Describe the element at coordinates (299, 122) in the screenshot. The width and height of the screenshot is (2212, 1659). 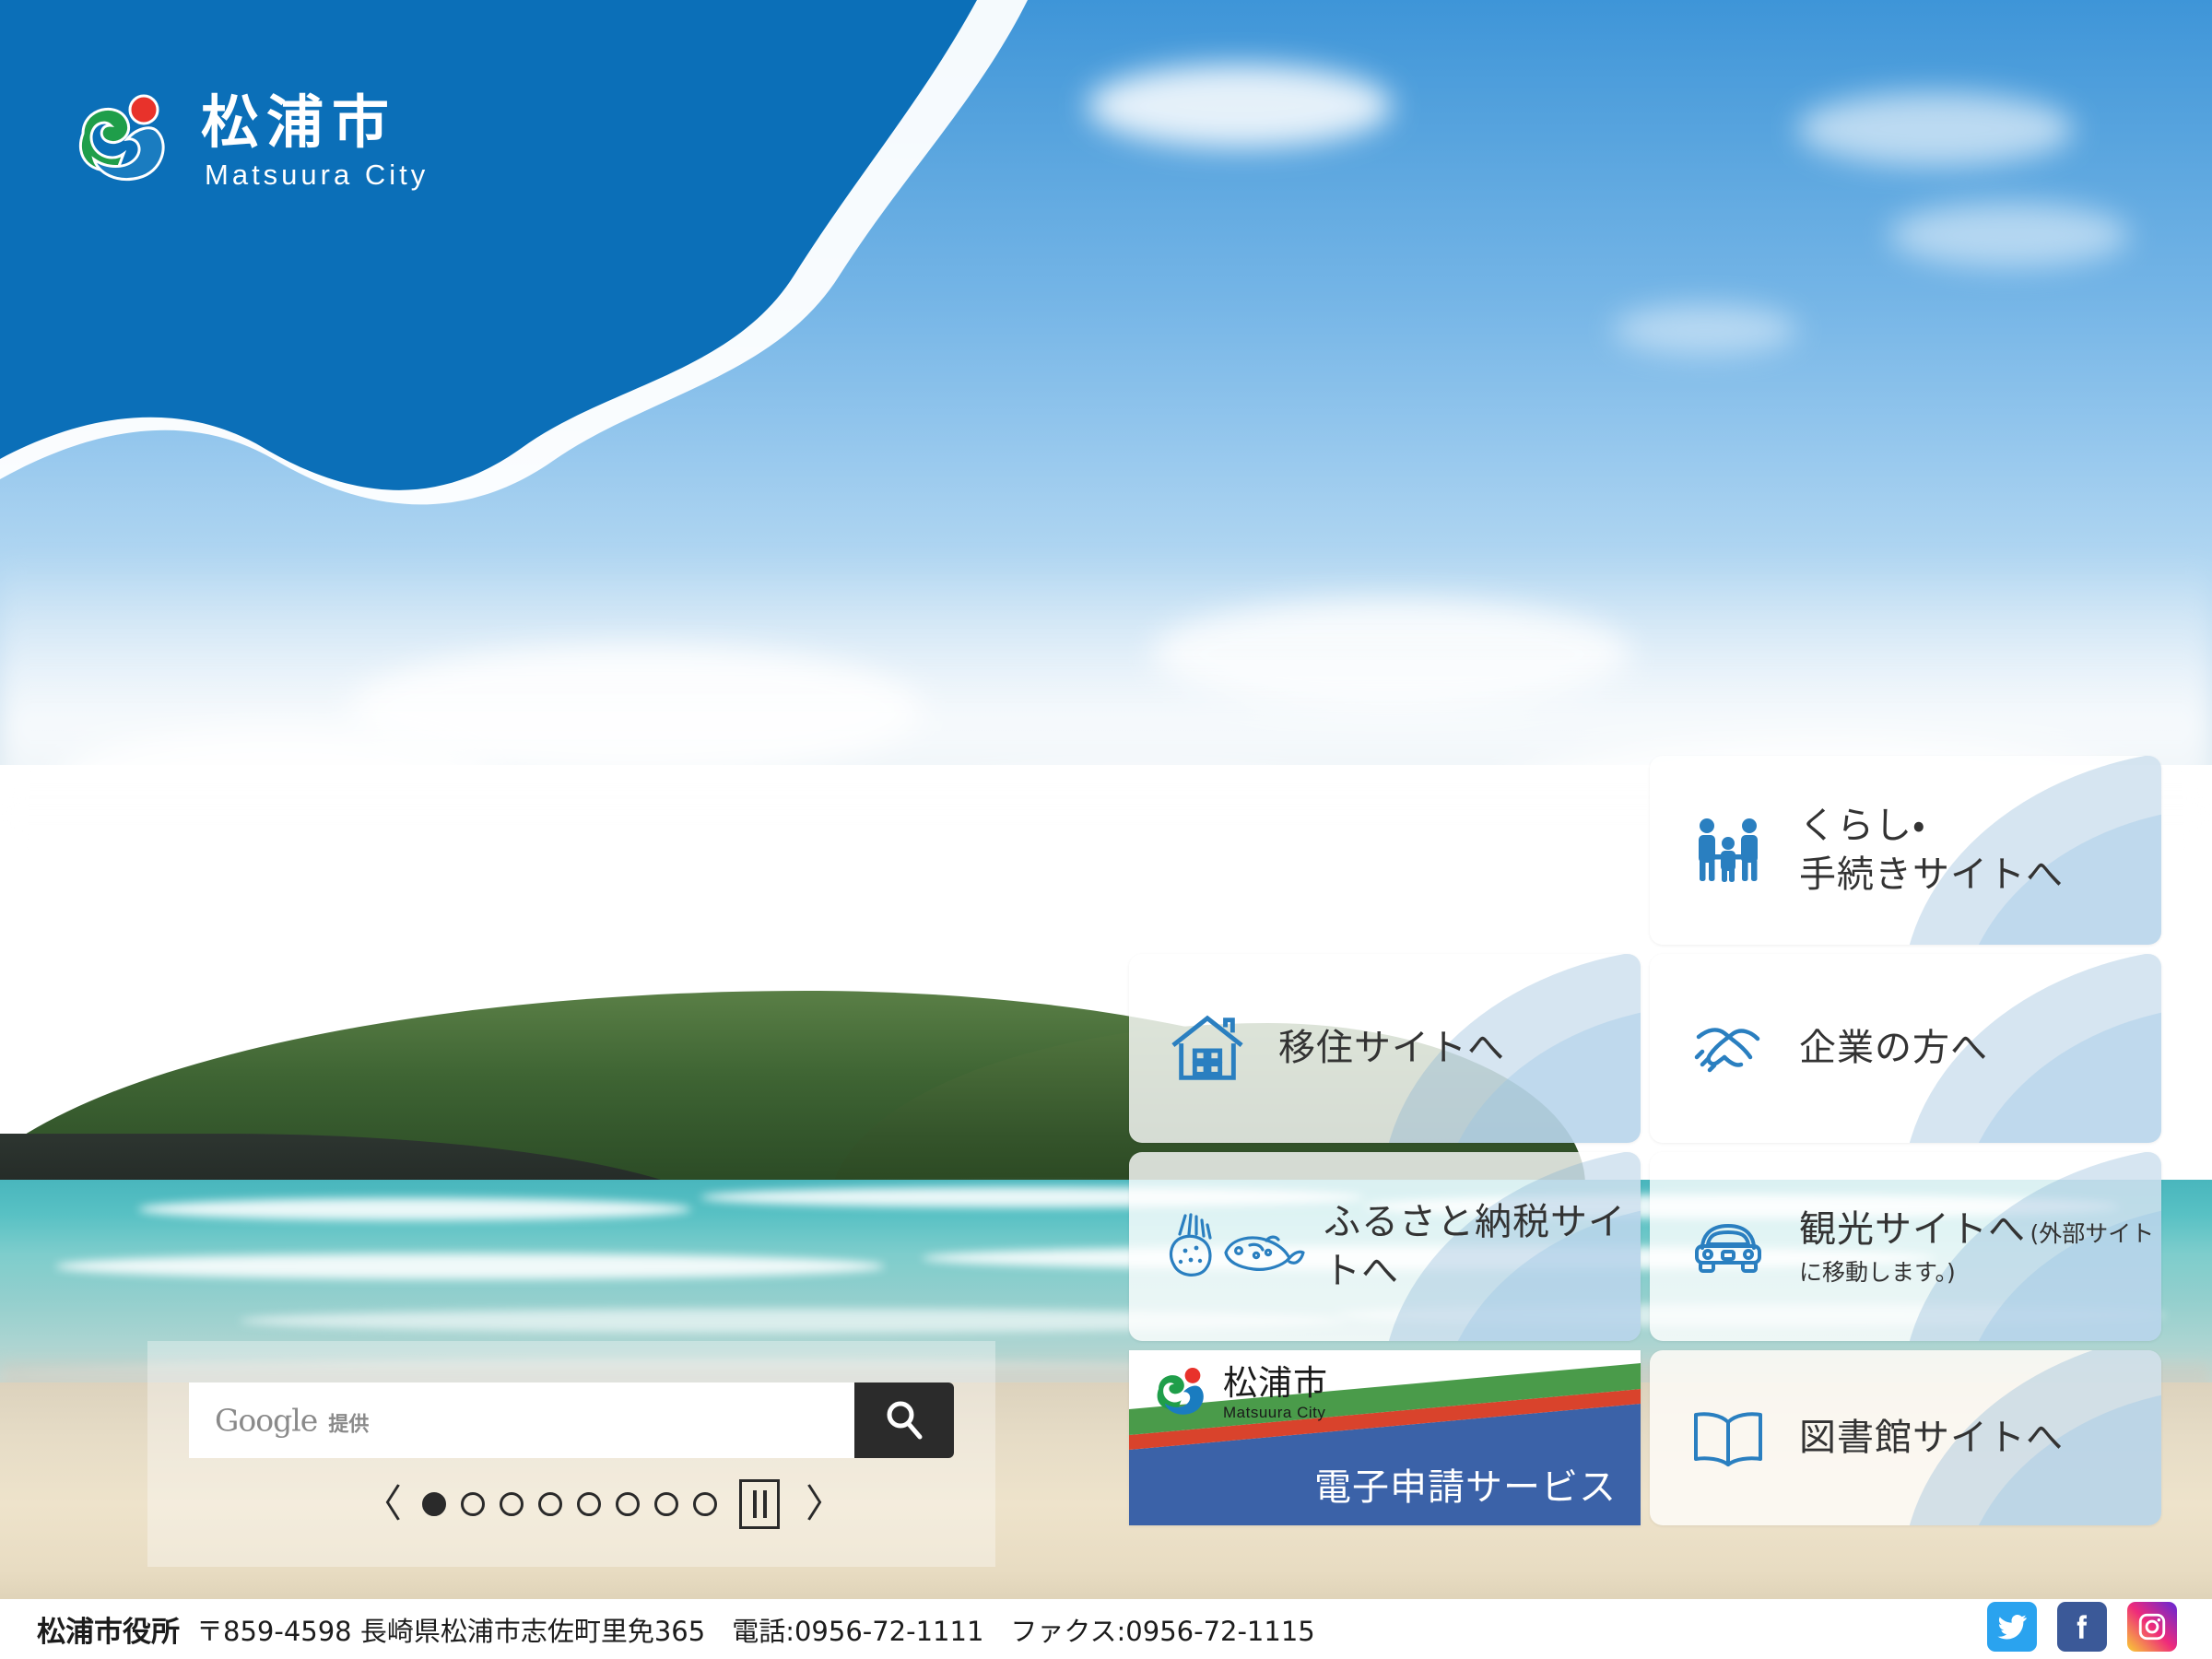
I see `logo-text-jp: 松浦市` at that location.